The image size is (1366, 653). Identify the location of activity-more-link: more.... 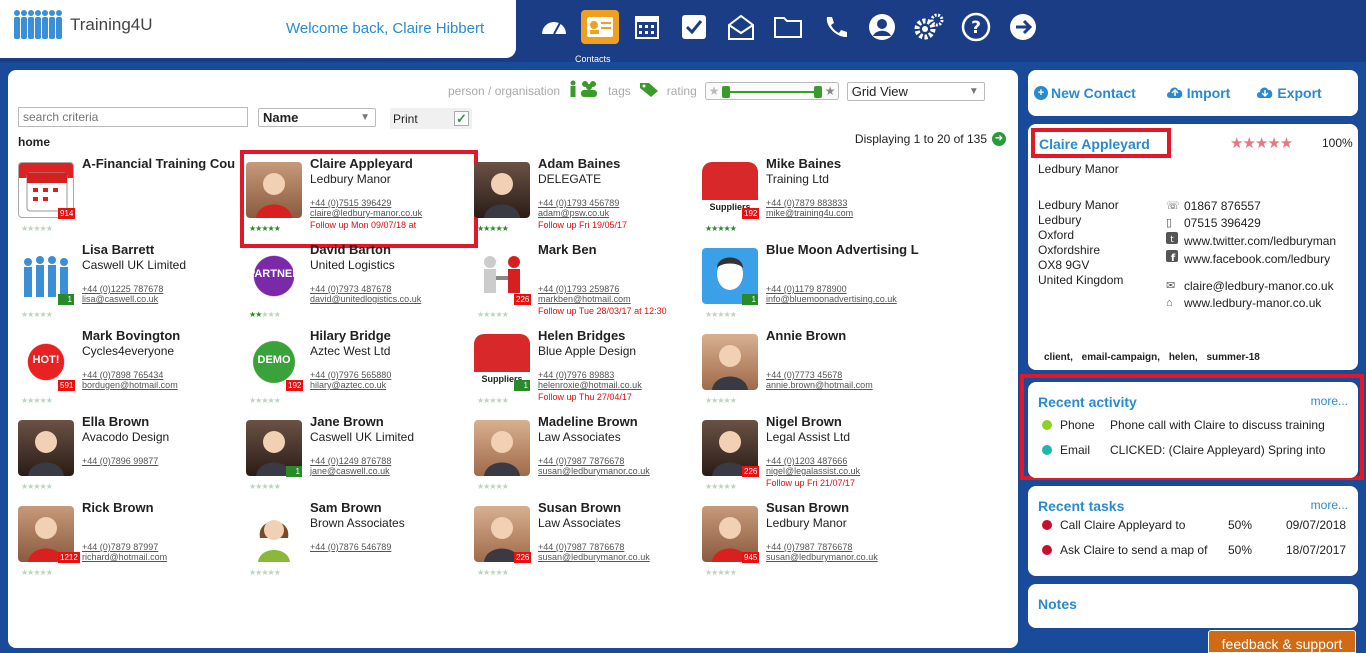
(1329, 401).